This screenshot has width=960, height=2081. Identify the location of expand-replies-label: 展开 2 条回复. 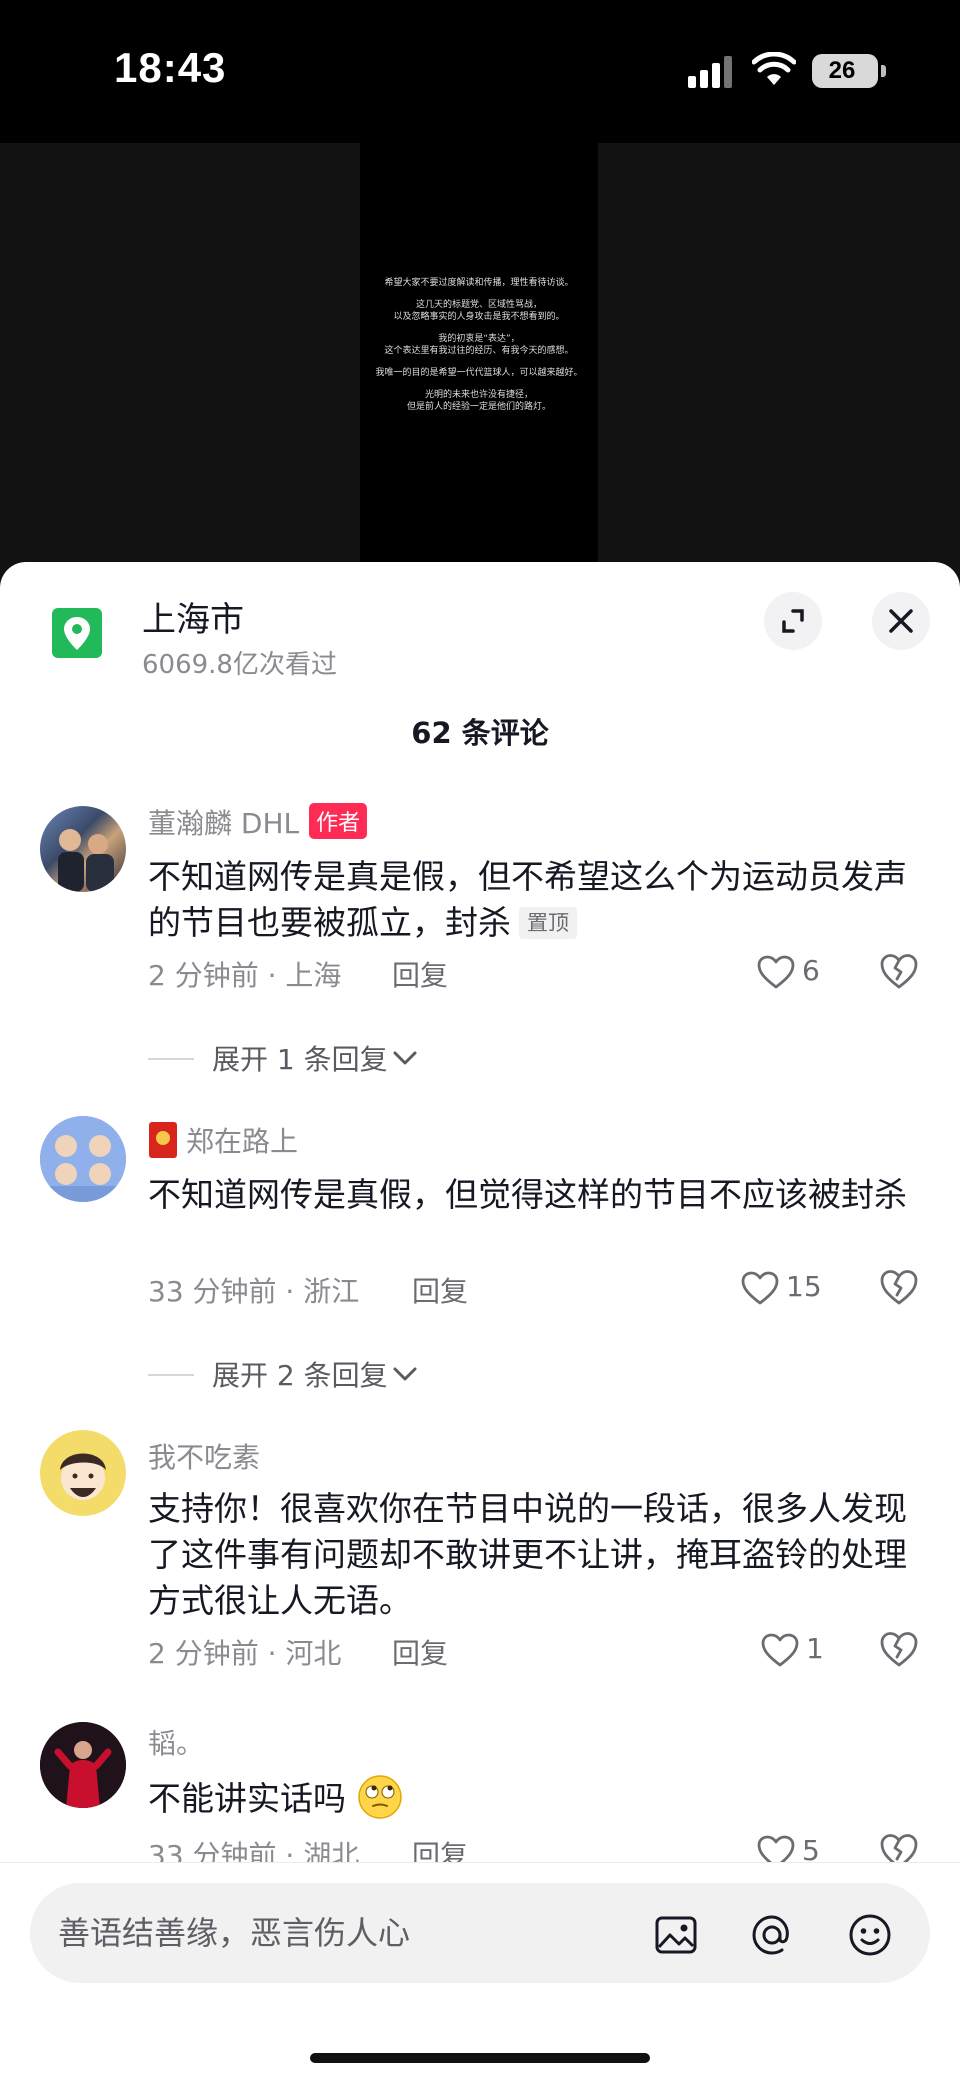
(300, 1375).